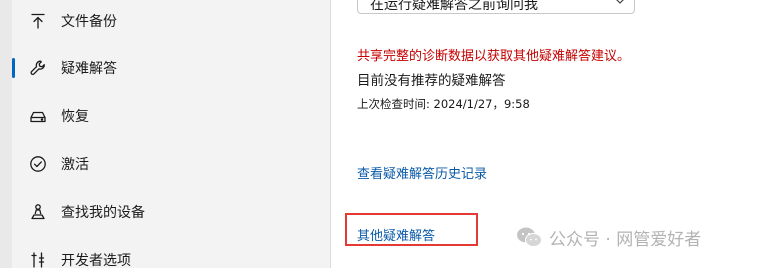 The height and width of the screenshot is (280, 757). What do you see at coordinates (620, 2) in the screenshot?
I see `chevron-down-icon` at bounding box center [620, 2].